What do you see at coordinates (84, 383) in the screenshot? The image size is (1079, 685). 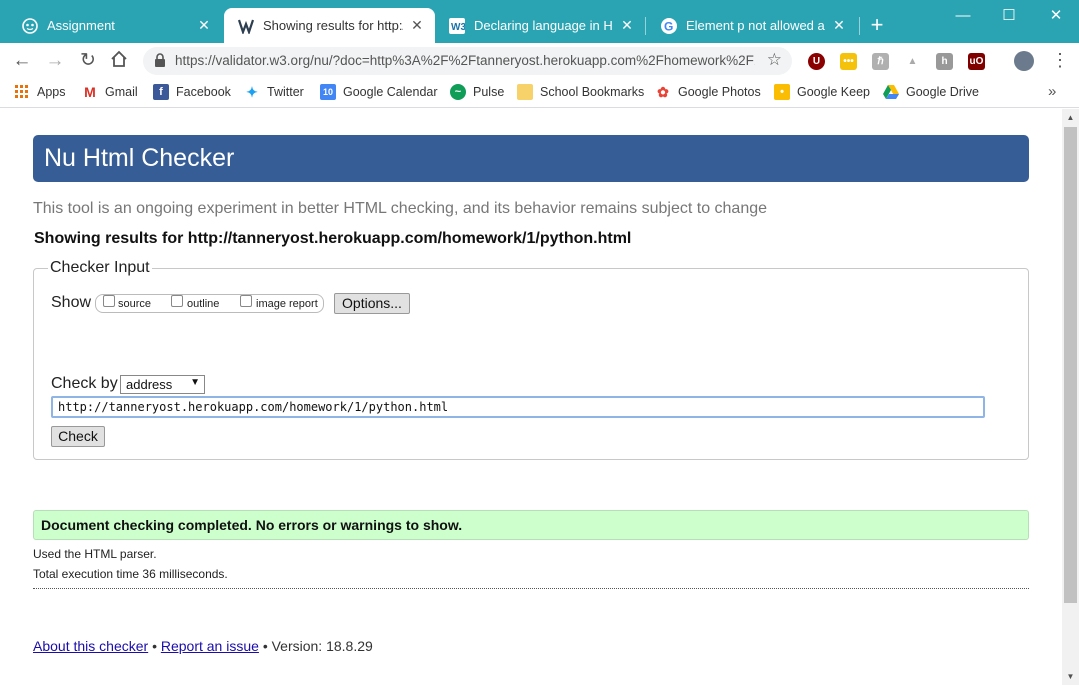 I see `check-by-label: Check by` at bounding box center [84, 383].